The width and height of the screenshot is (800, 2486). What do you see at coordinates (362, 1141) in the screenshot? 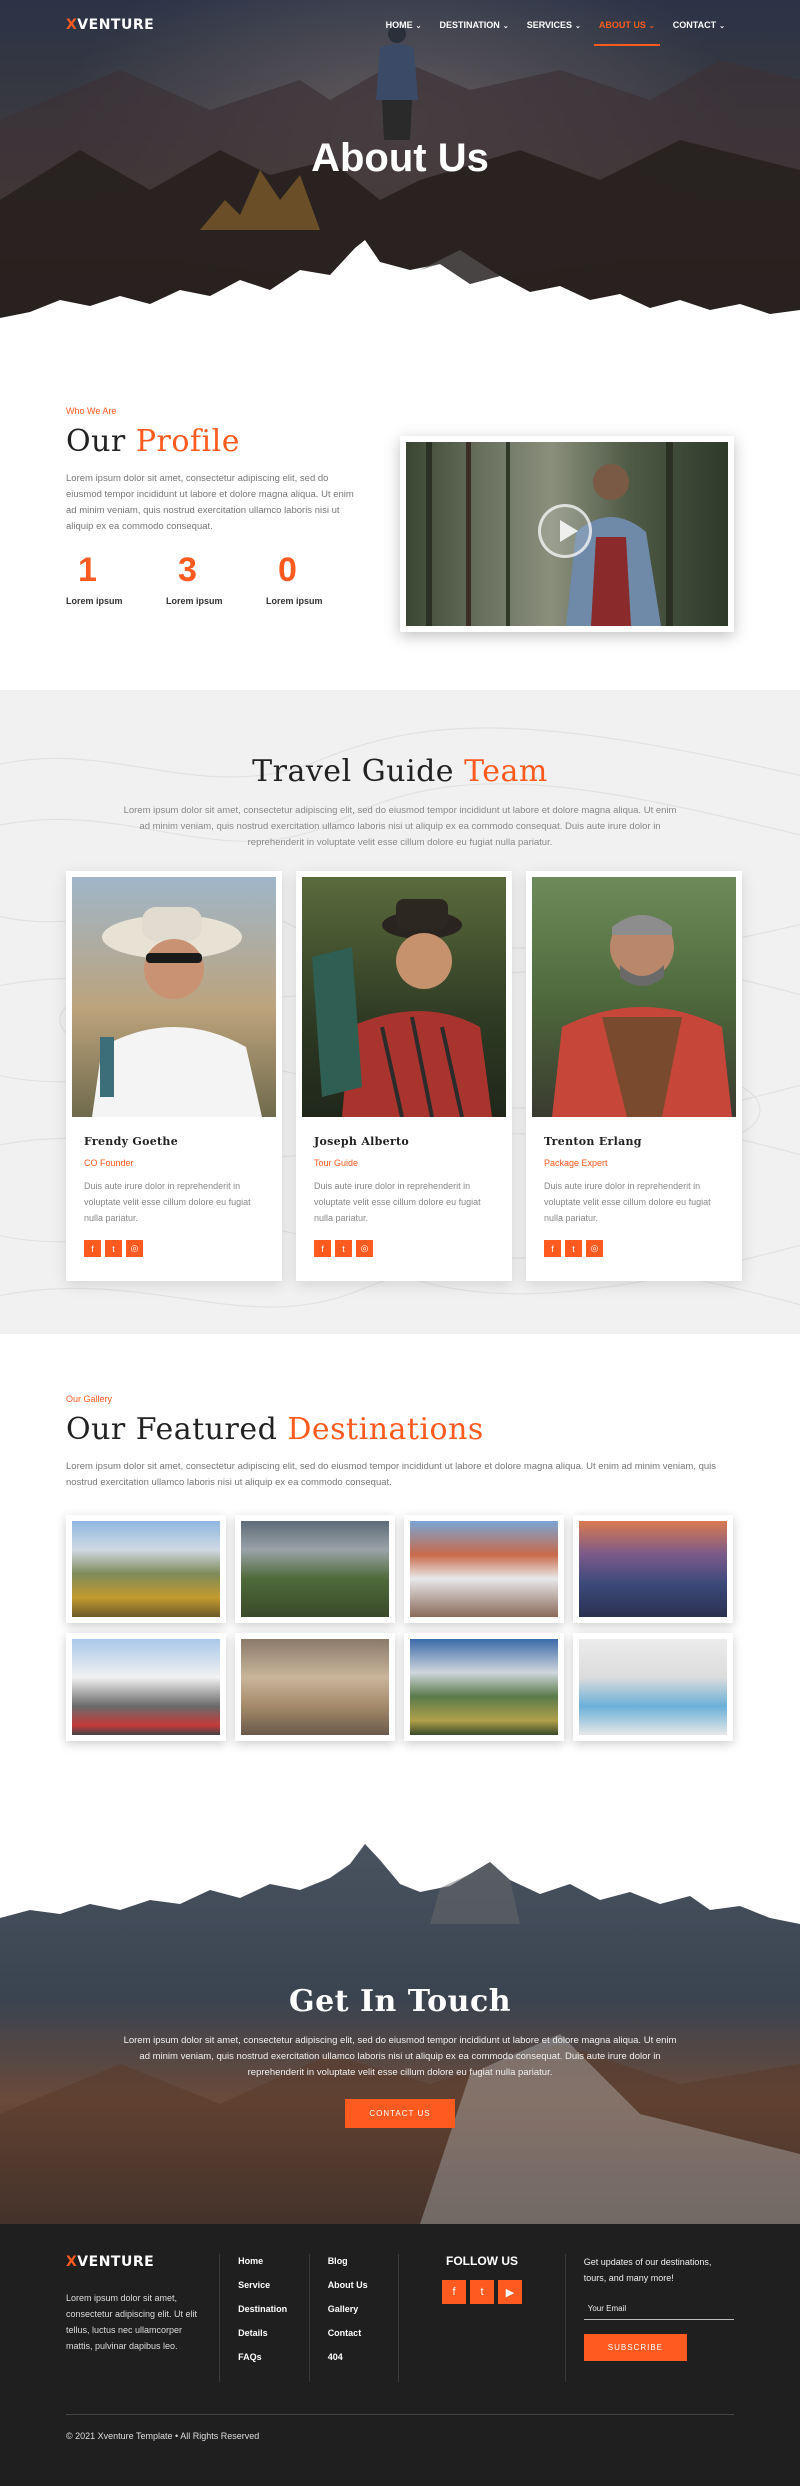
I see `member-name: Joseph Alberto` at bounding box center [362, 1141].